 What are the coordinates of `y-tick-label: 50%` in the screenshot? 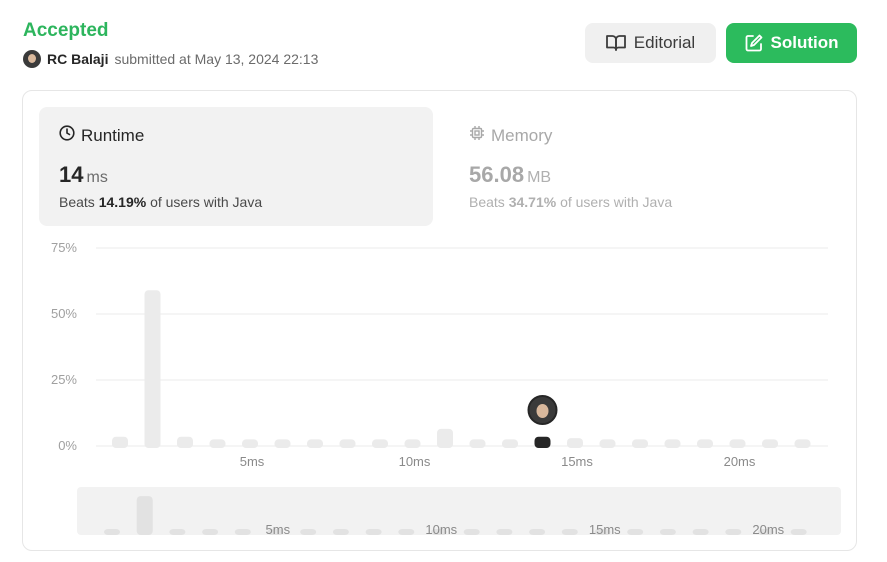 It's located at (64, 313).